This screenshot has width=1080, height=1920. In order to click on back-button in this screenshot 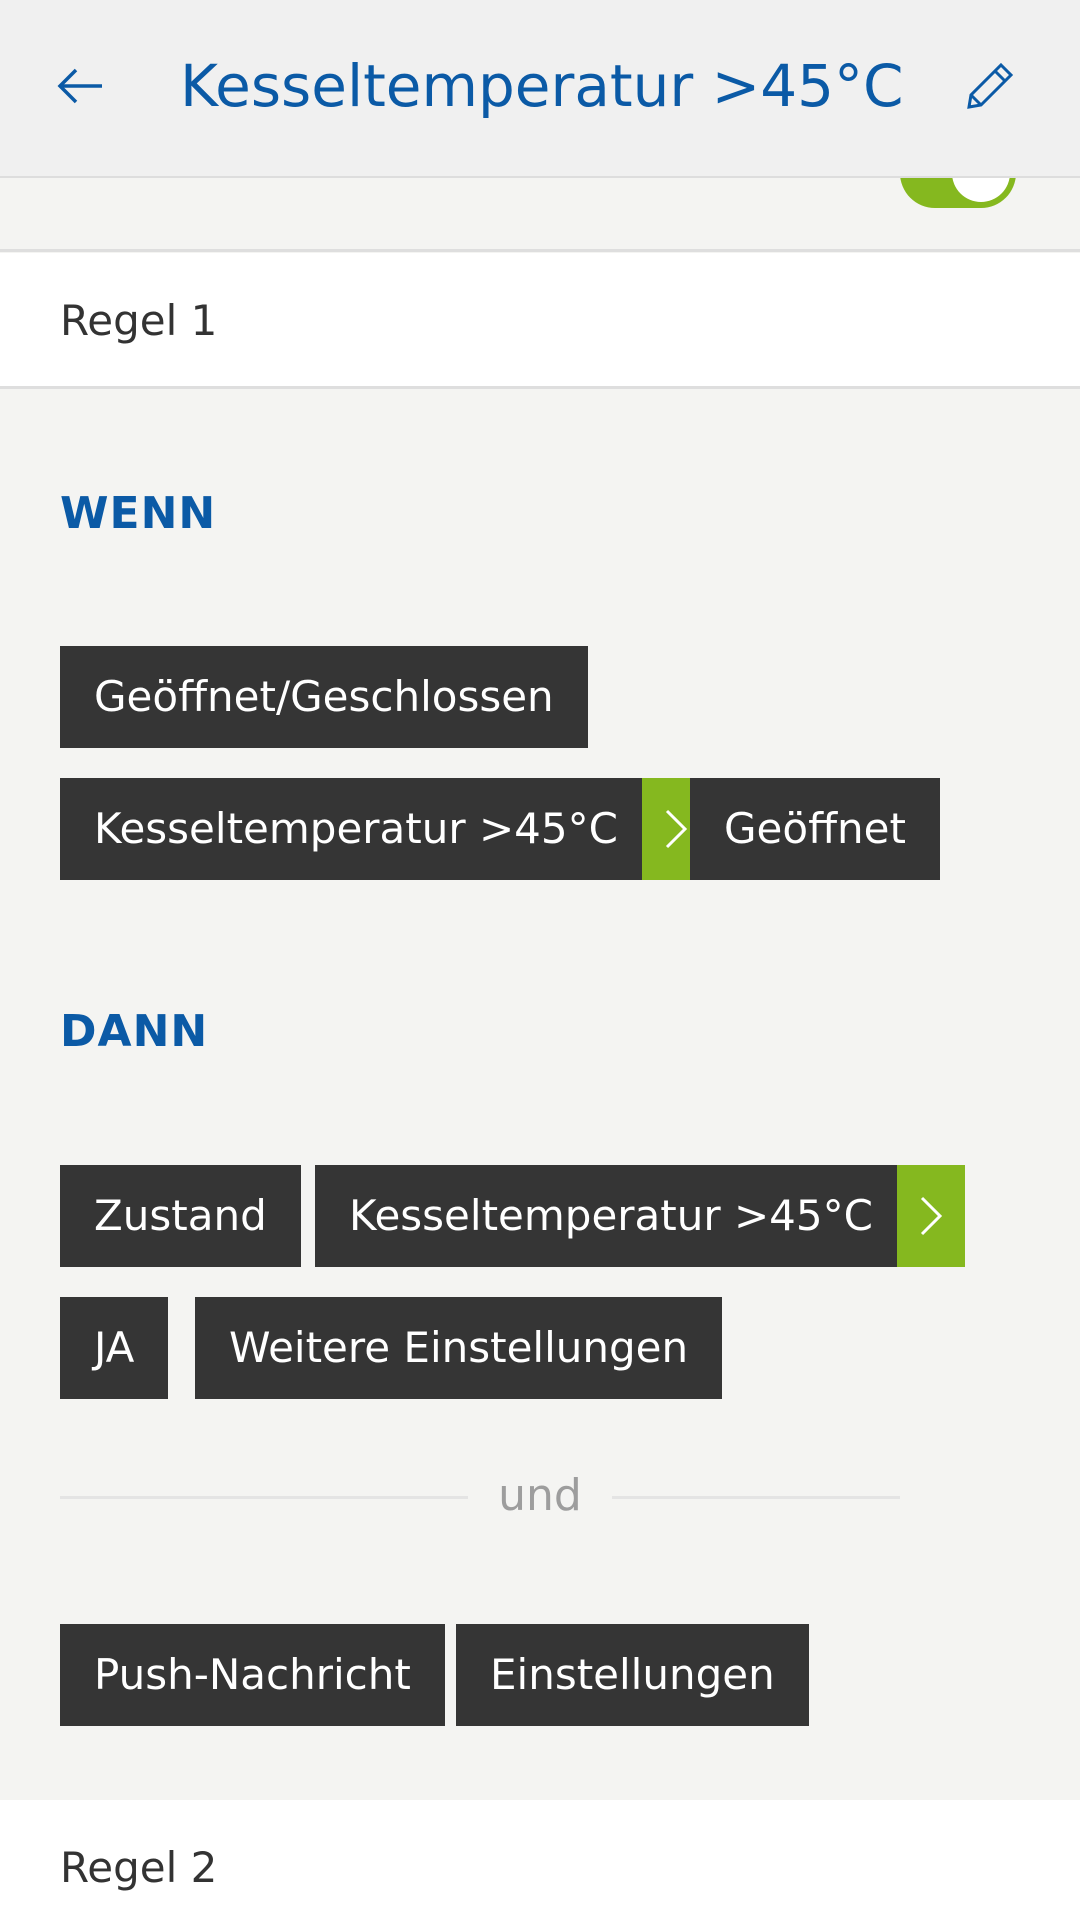, I will do `click(101, 86)`.